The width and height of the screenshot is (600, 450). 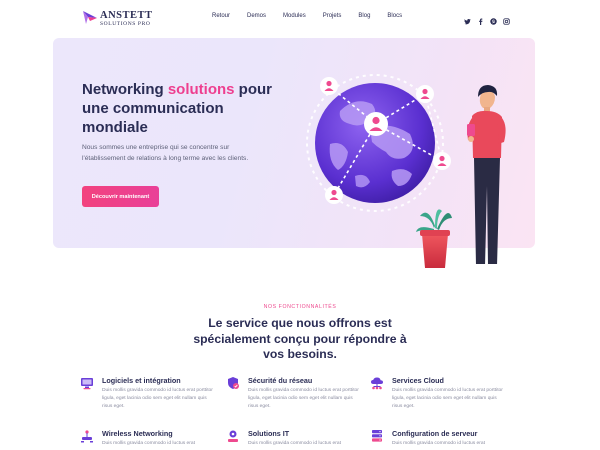 I want to click on instagram-icon, so click(x=506, y=18).